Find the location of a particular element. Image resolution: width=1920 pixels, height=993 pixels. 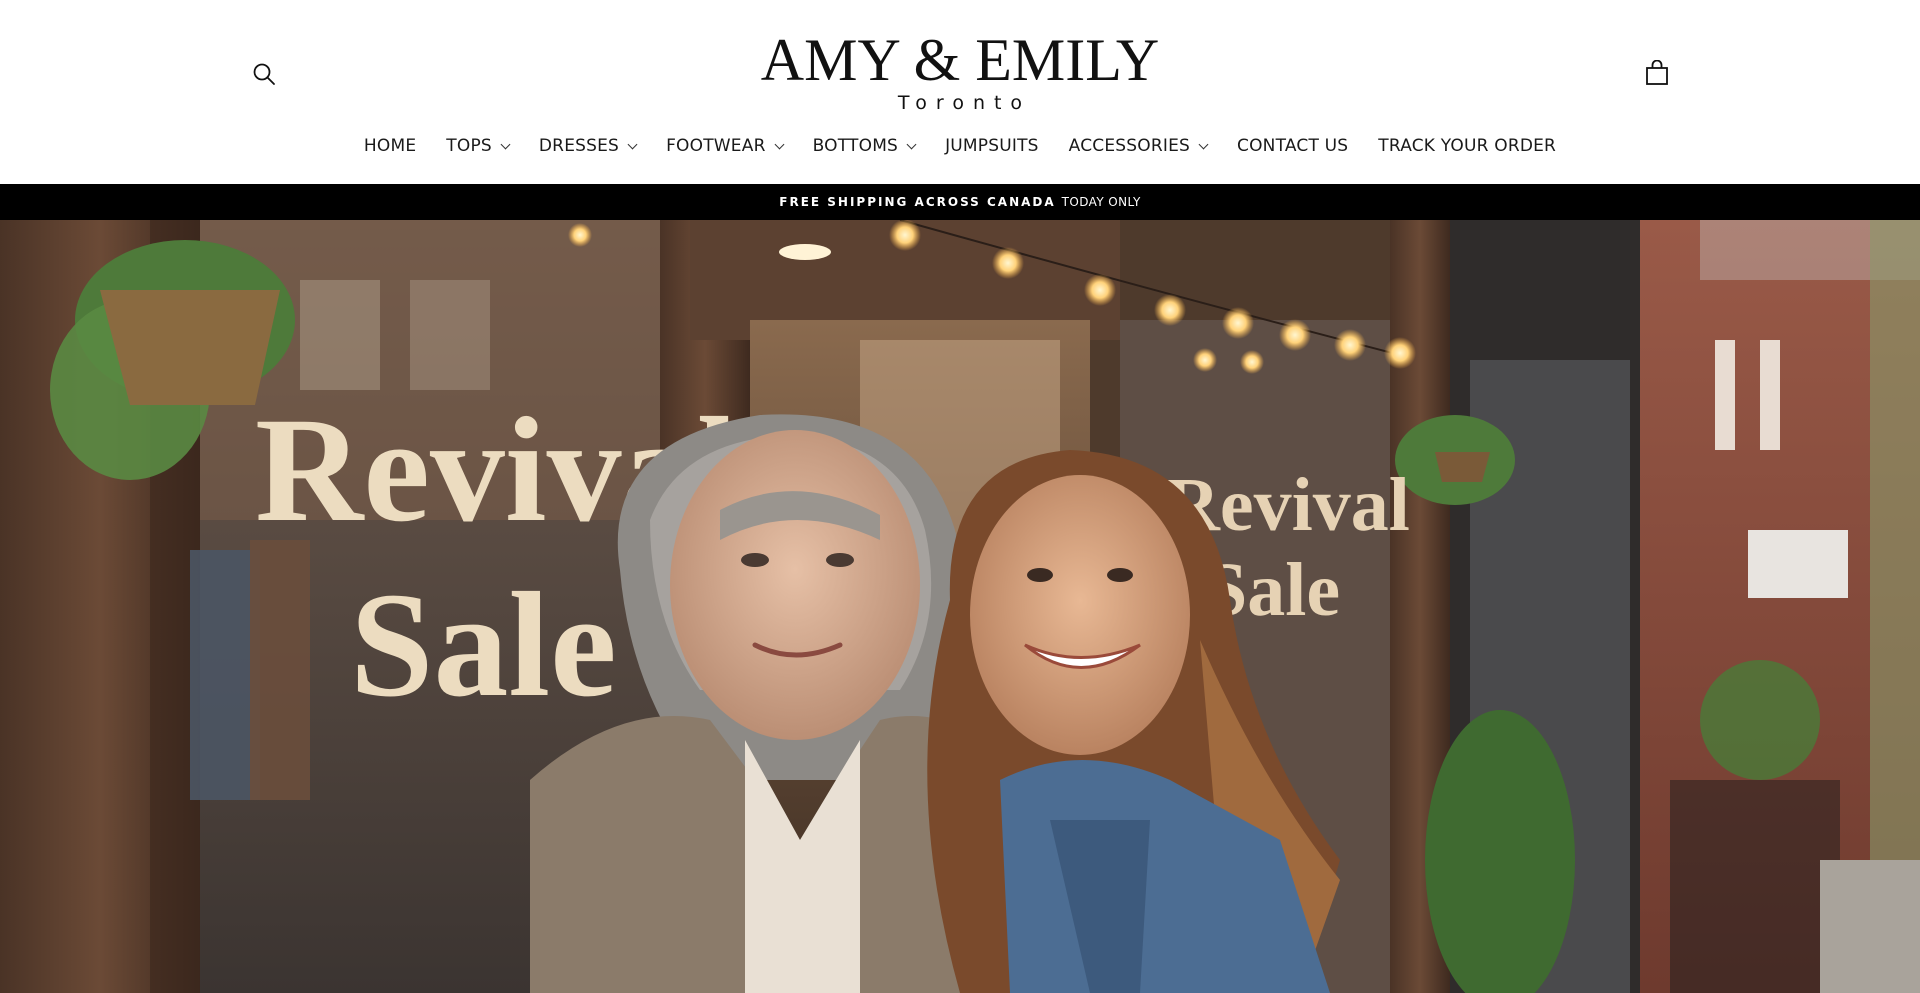

nav-item-footwear: FOOTWEAR is located at coordinates (724, 146).